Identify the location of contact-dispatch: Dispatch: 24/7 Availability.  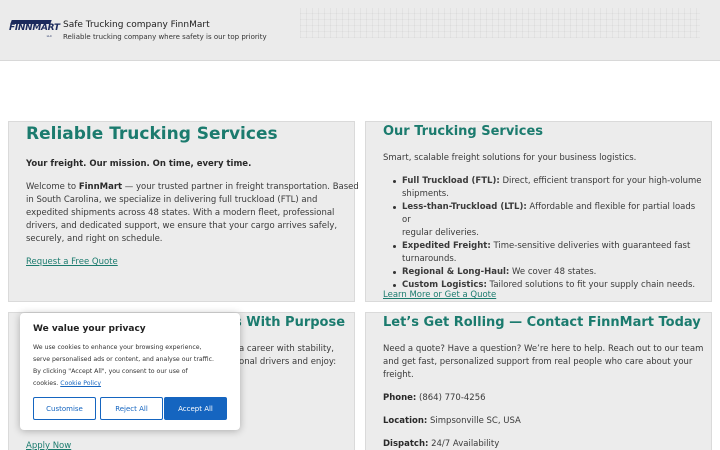
(441, 444).